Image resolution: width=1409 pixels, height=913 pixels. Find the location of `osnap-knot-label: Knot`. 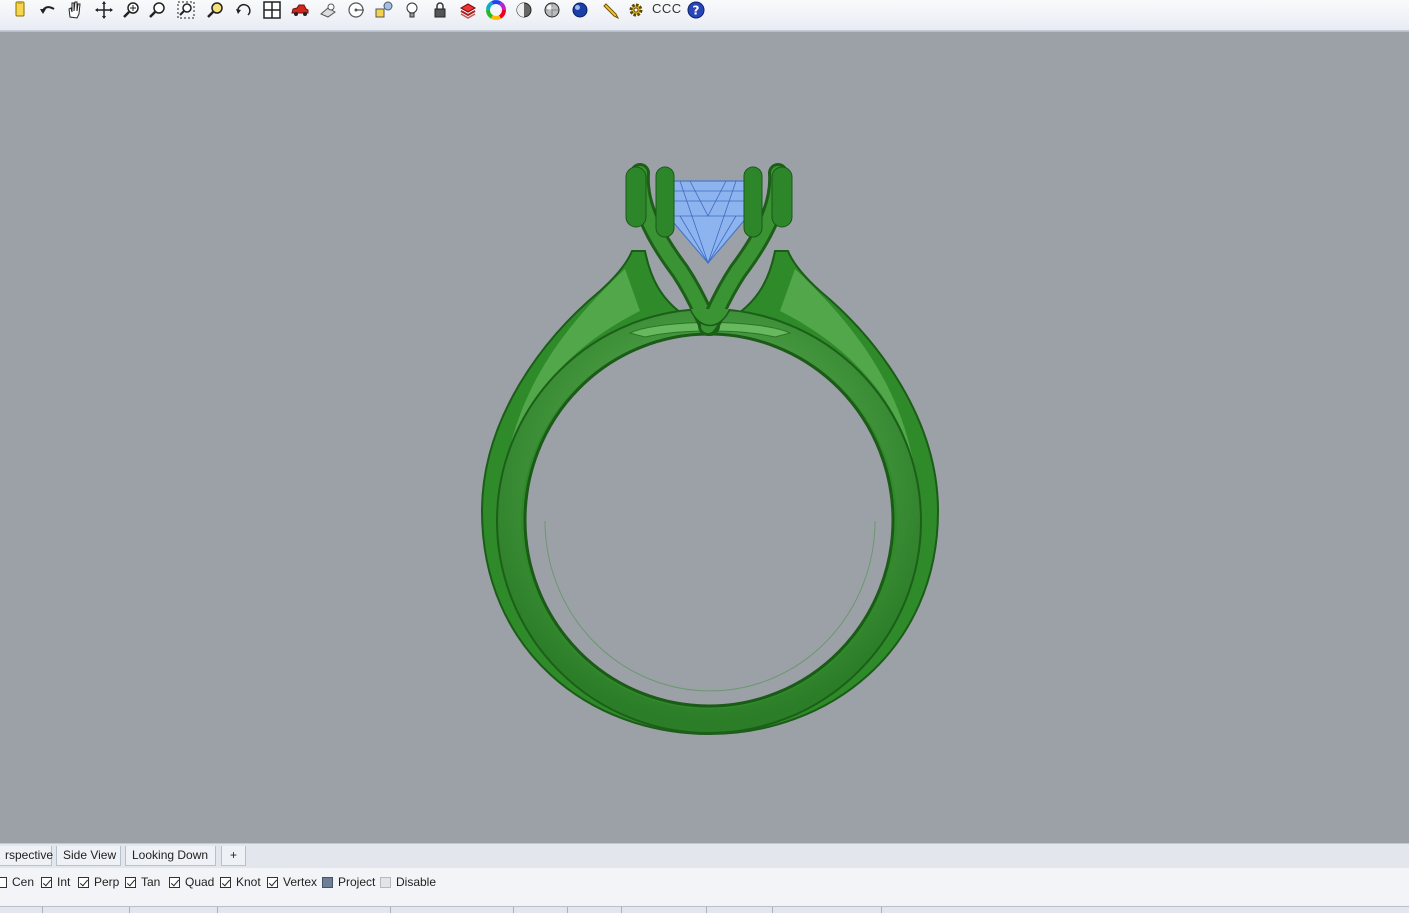

osnap-knot-label: Knot is located at coordinates (248, 882).